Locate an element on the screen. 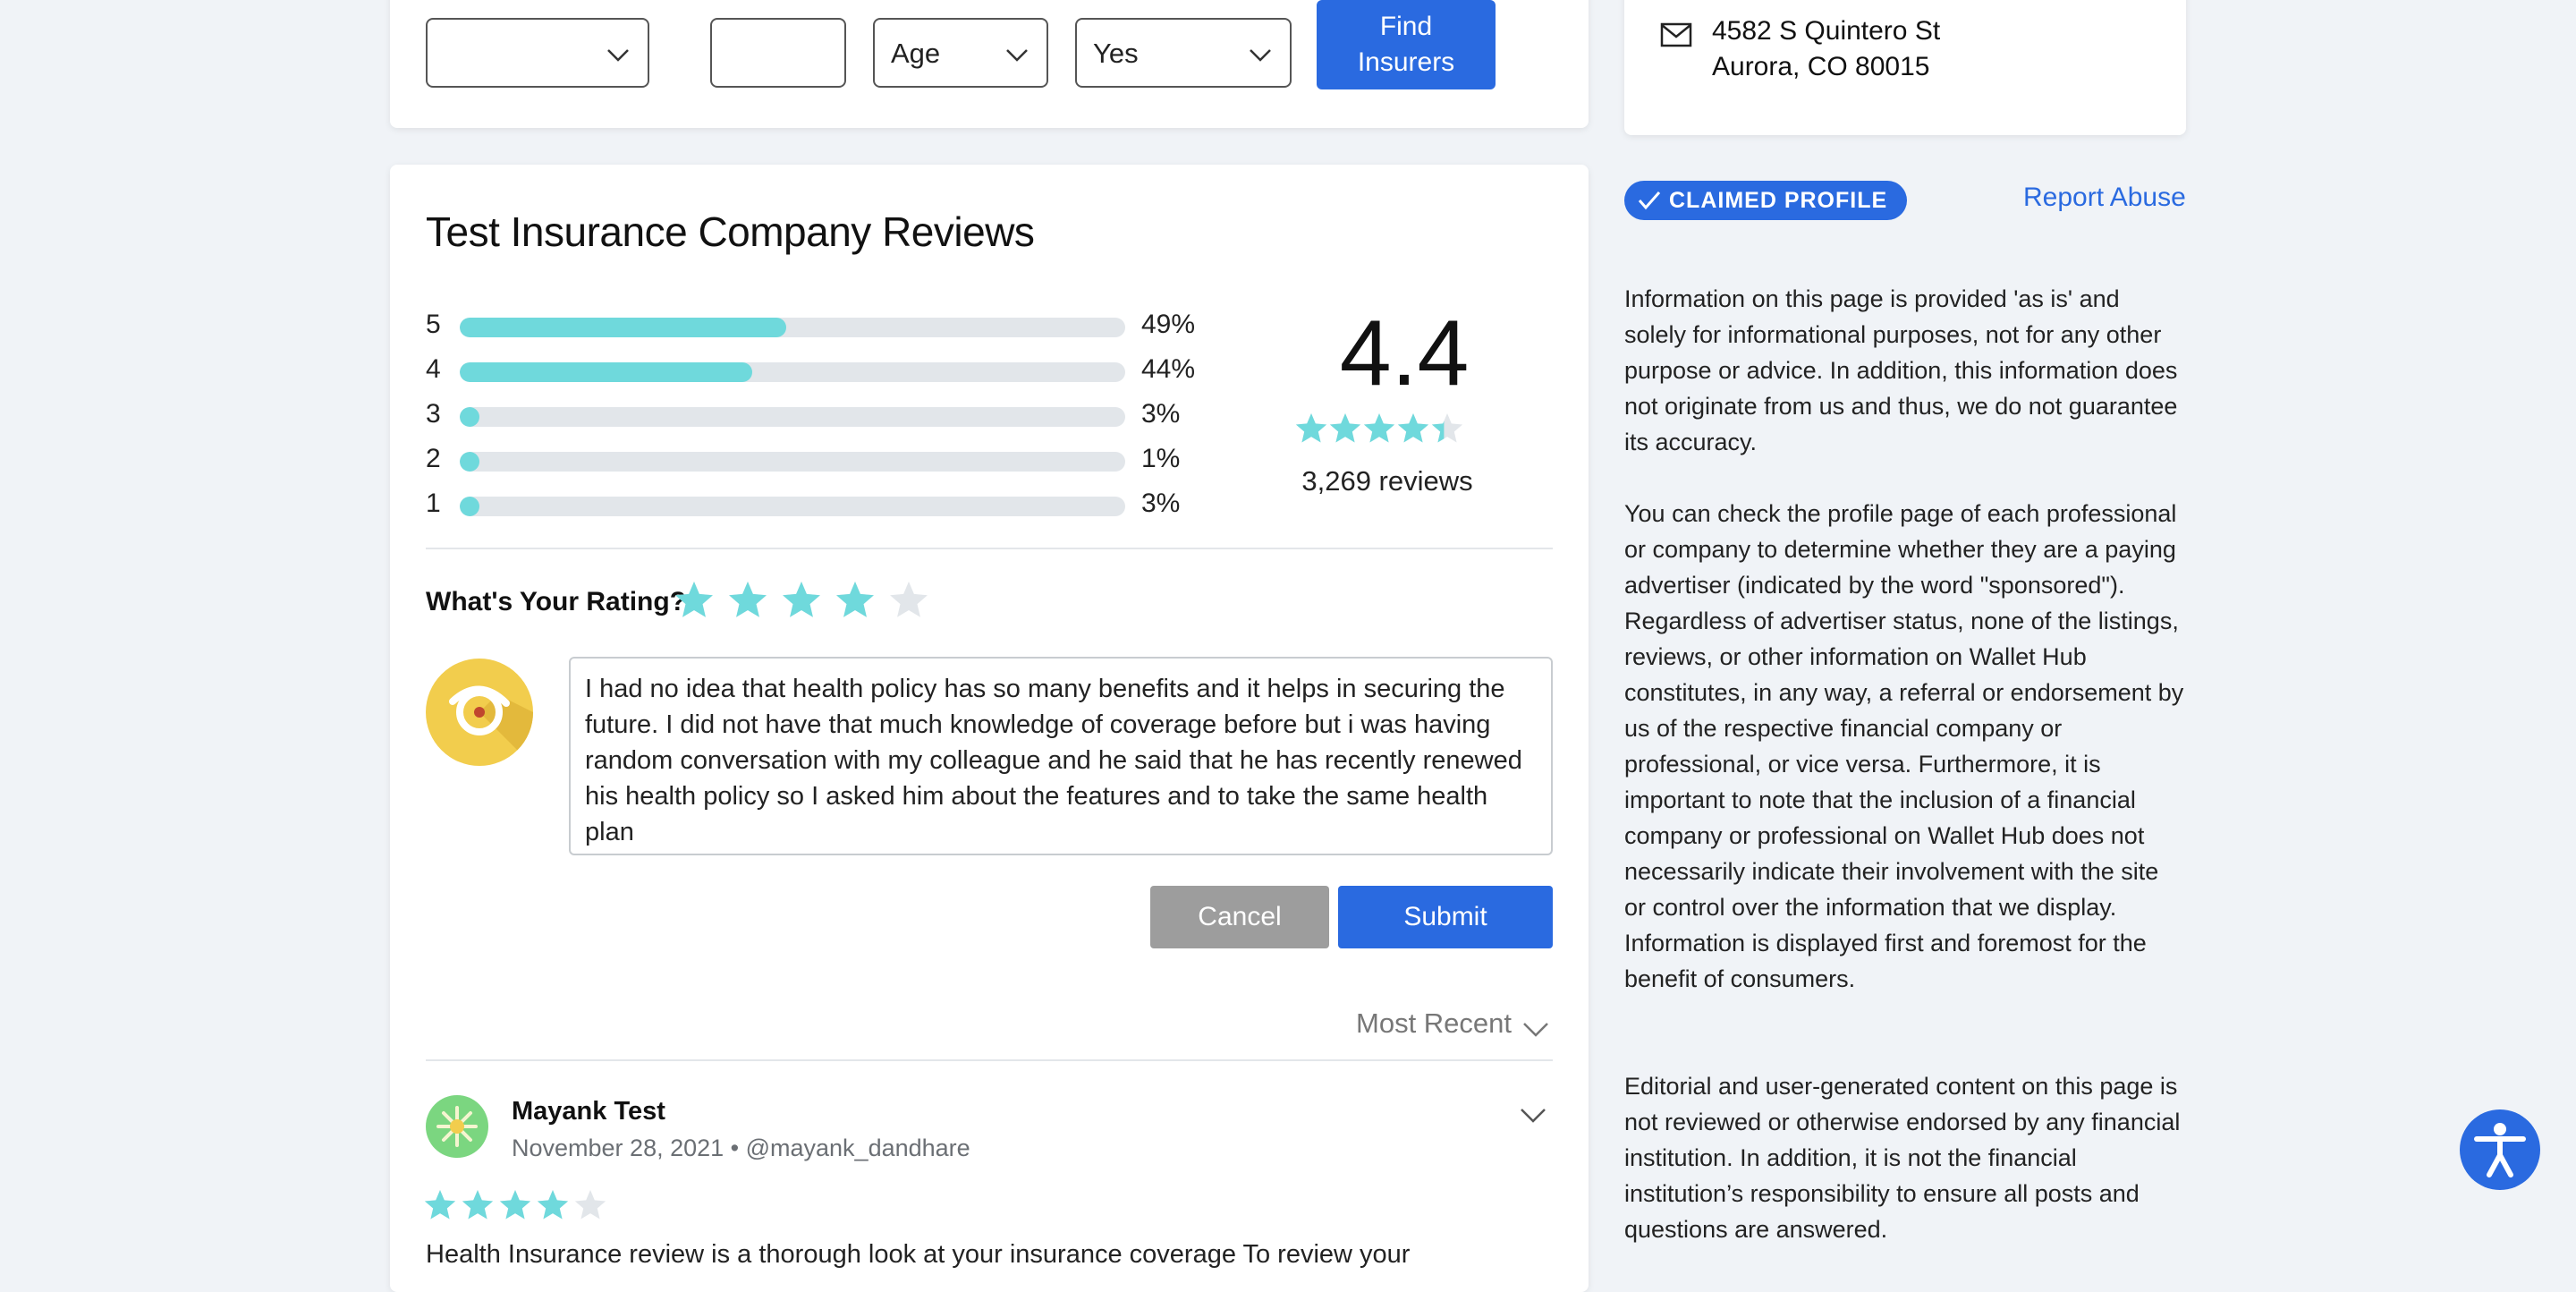  zip-code-input is located at coordinates (778, 53).